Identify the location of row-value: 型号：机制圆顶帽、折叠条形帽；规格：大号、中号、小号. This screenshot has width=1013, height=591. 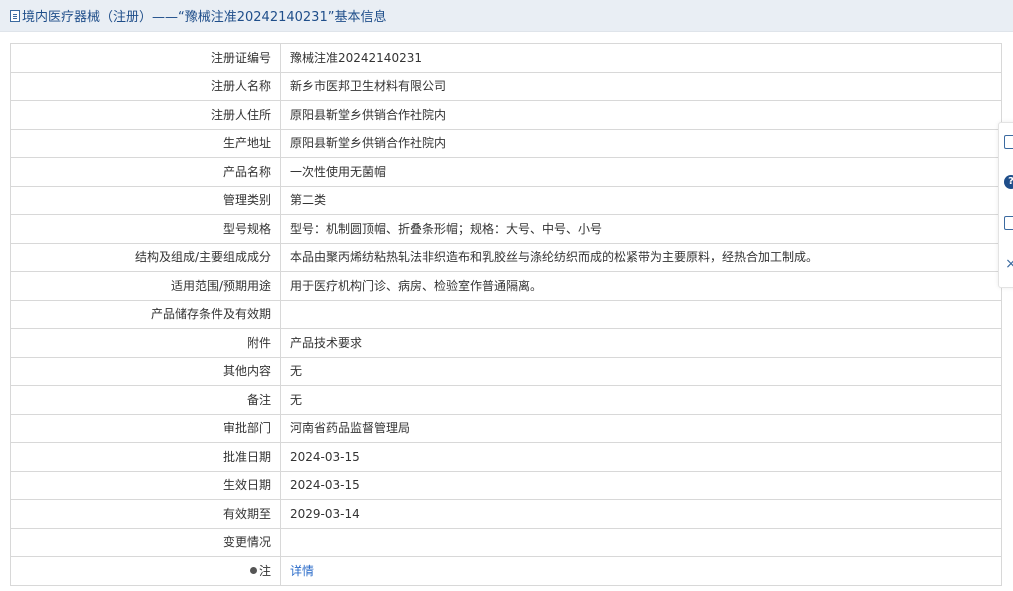
(641, 229).